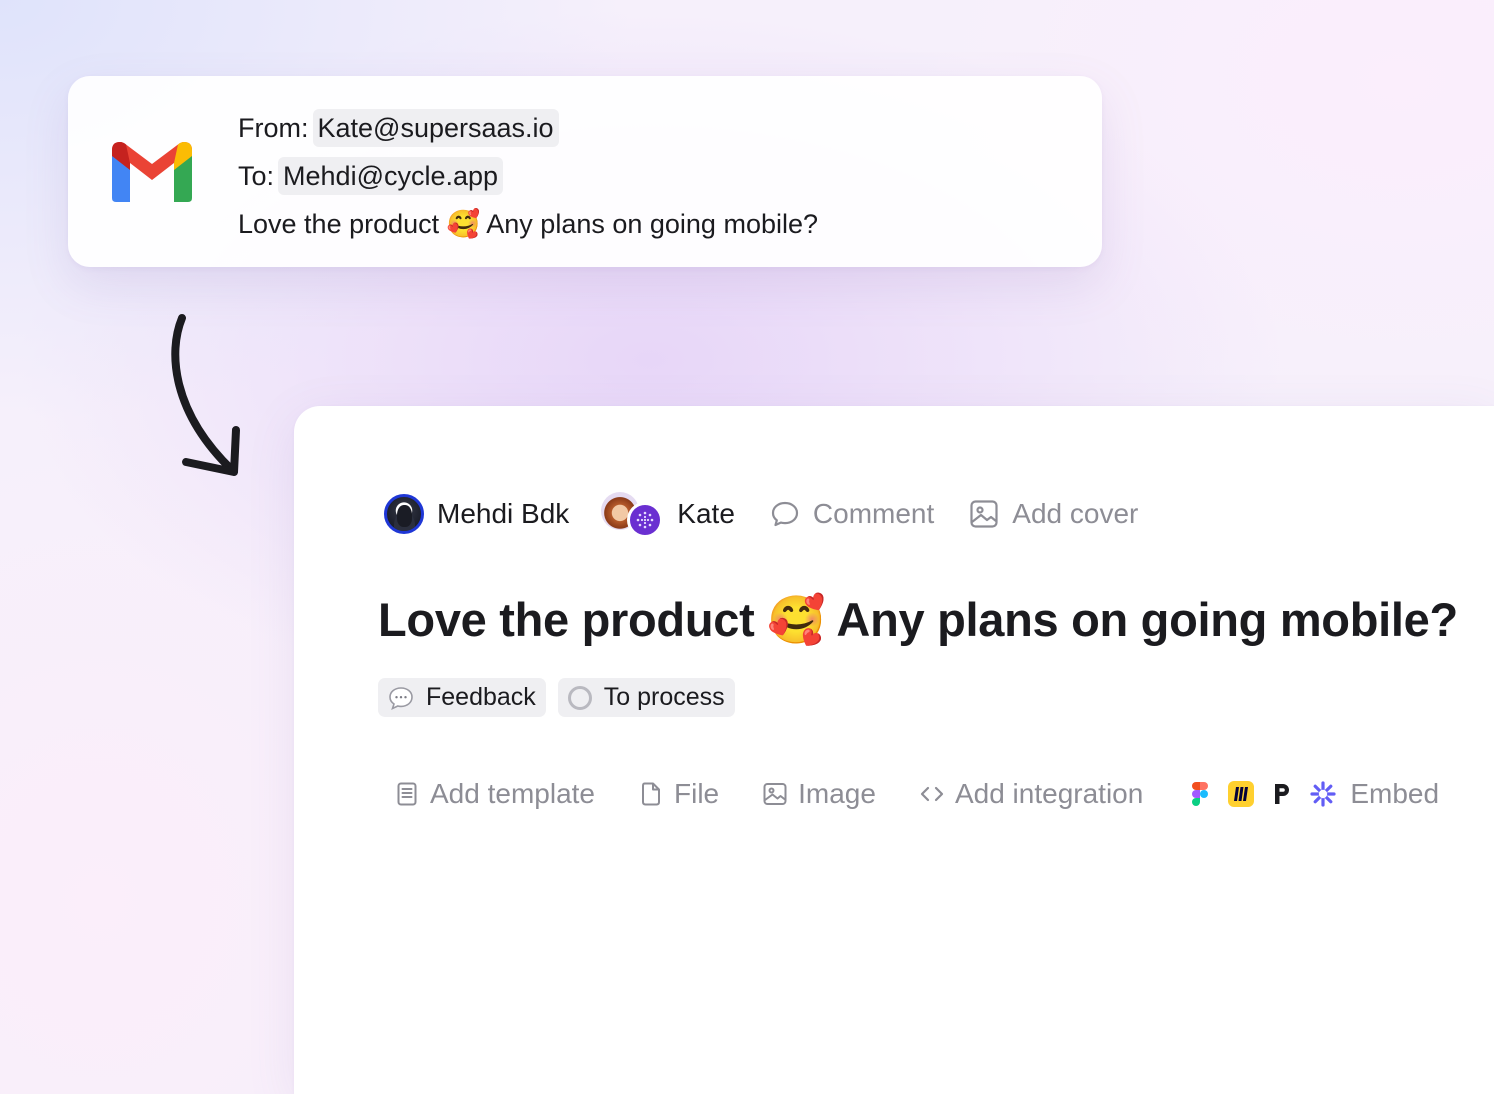 The height and width of the screenshot is (1094, 1494). What do you see at coordinates (1323, 794) in the screenshot?
I see `loom-icon` at bounding box center [1323, 794].